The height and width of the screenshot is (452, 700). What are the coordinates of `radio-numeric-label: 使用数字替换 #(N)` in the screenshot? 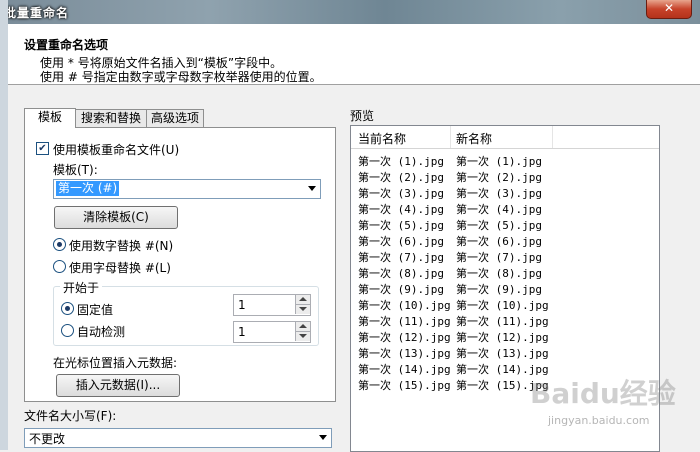 It's located at (121, 246).